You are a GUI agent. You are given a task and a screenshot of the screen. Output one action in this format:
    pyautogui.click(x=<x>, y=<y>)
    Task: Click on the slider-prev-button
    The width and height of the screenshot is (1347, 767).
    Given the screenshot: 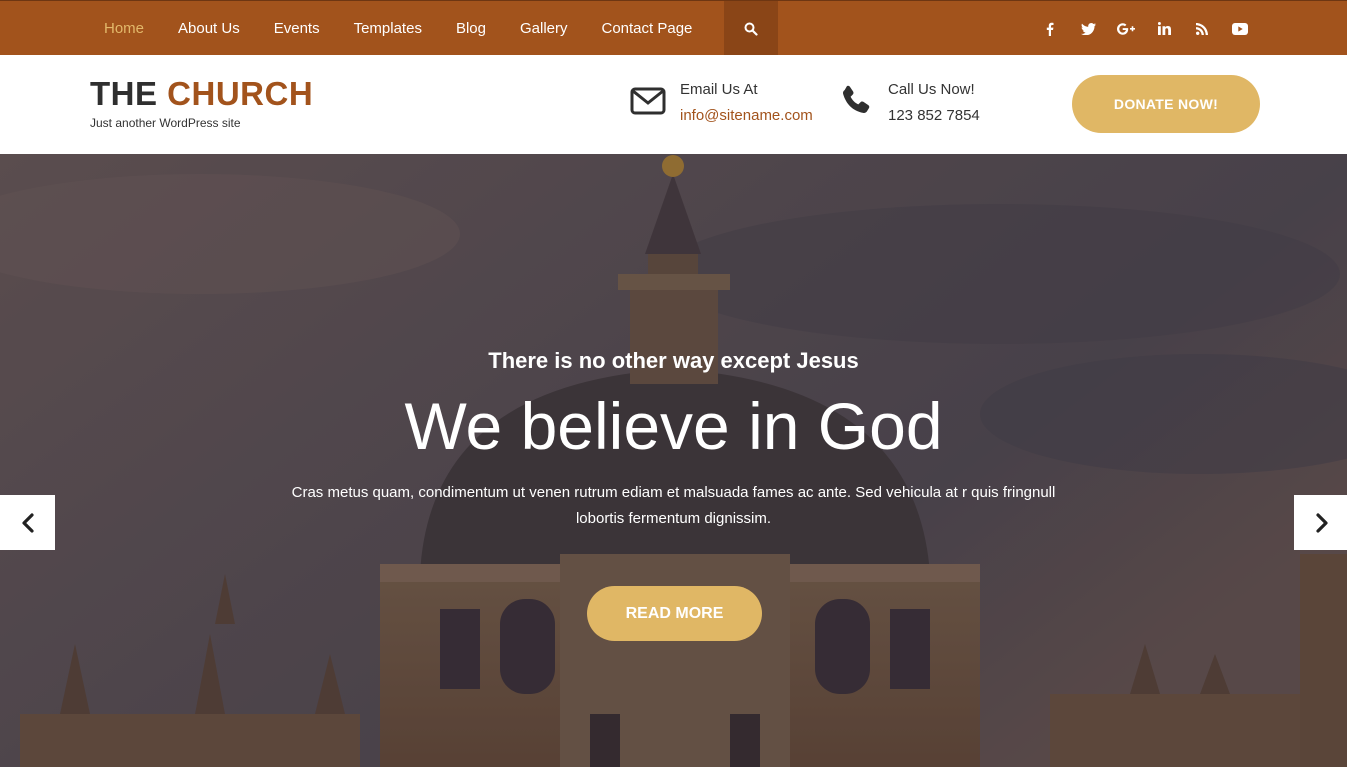 What is the action you would take?
    pyautogui.click(x=27, y=522)
    